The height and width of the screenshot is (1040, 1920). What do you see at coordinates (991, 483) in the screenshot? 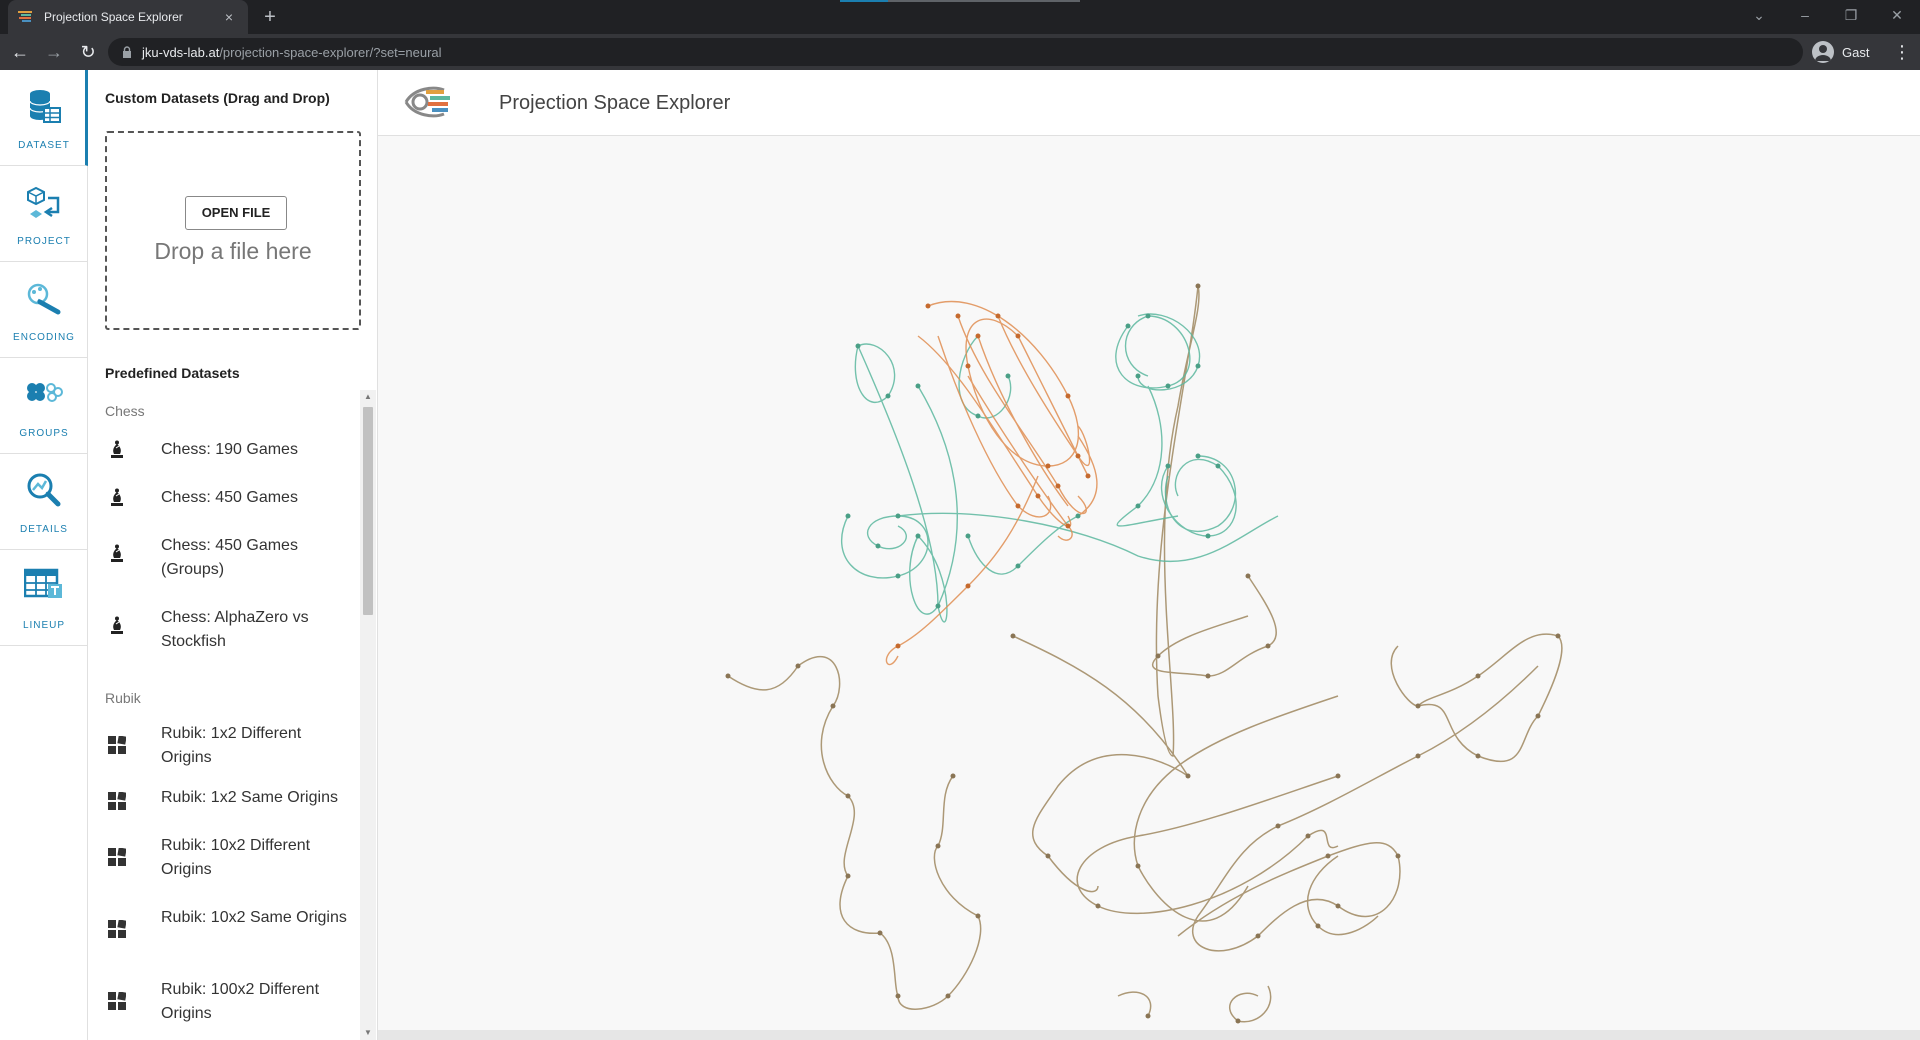
I see `orange-trajectory` at bounding box center [991, 483].